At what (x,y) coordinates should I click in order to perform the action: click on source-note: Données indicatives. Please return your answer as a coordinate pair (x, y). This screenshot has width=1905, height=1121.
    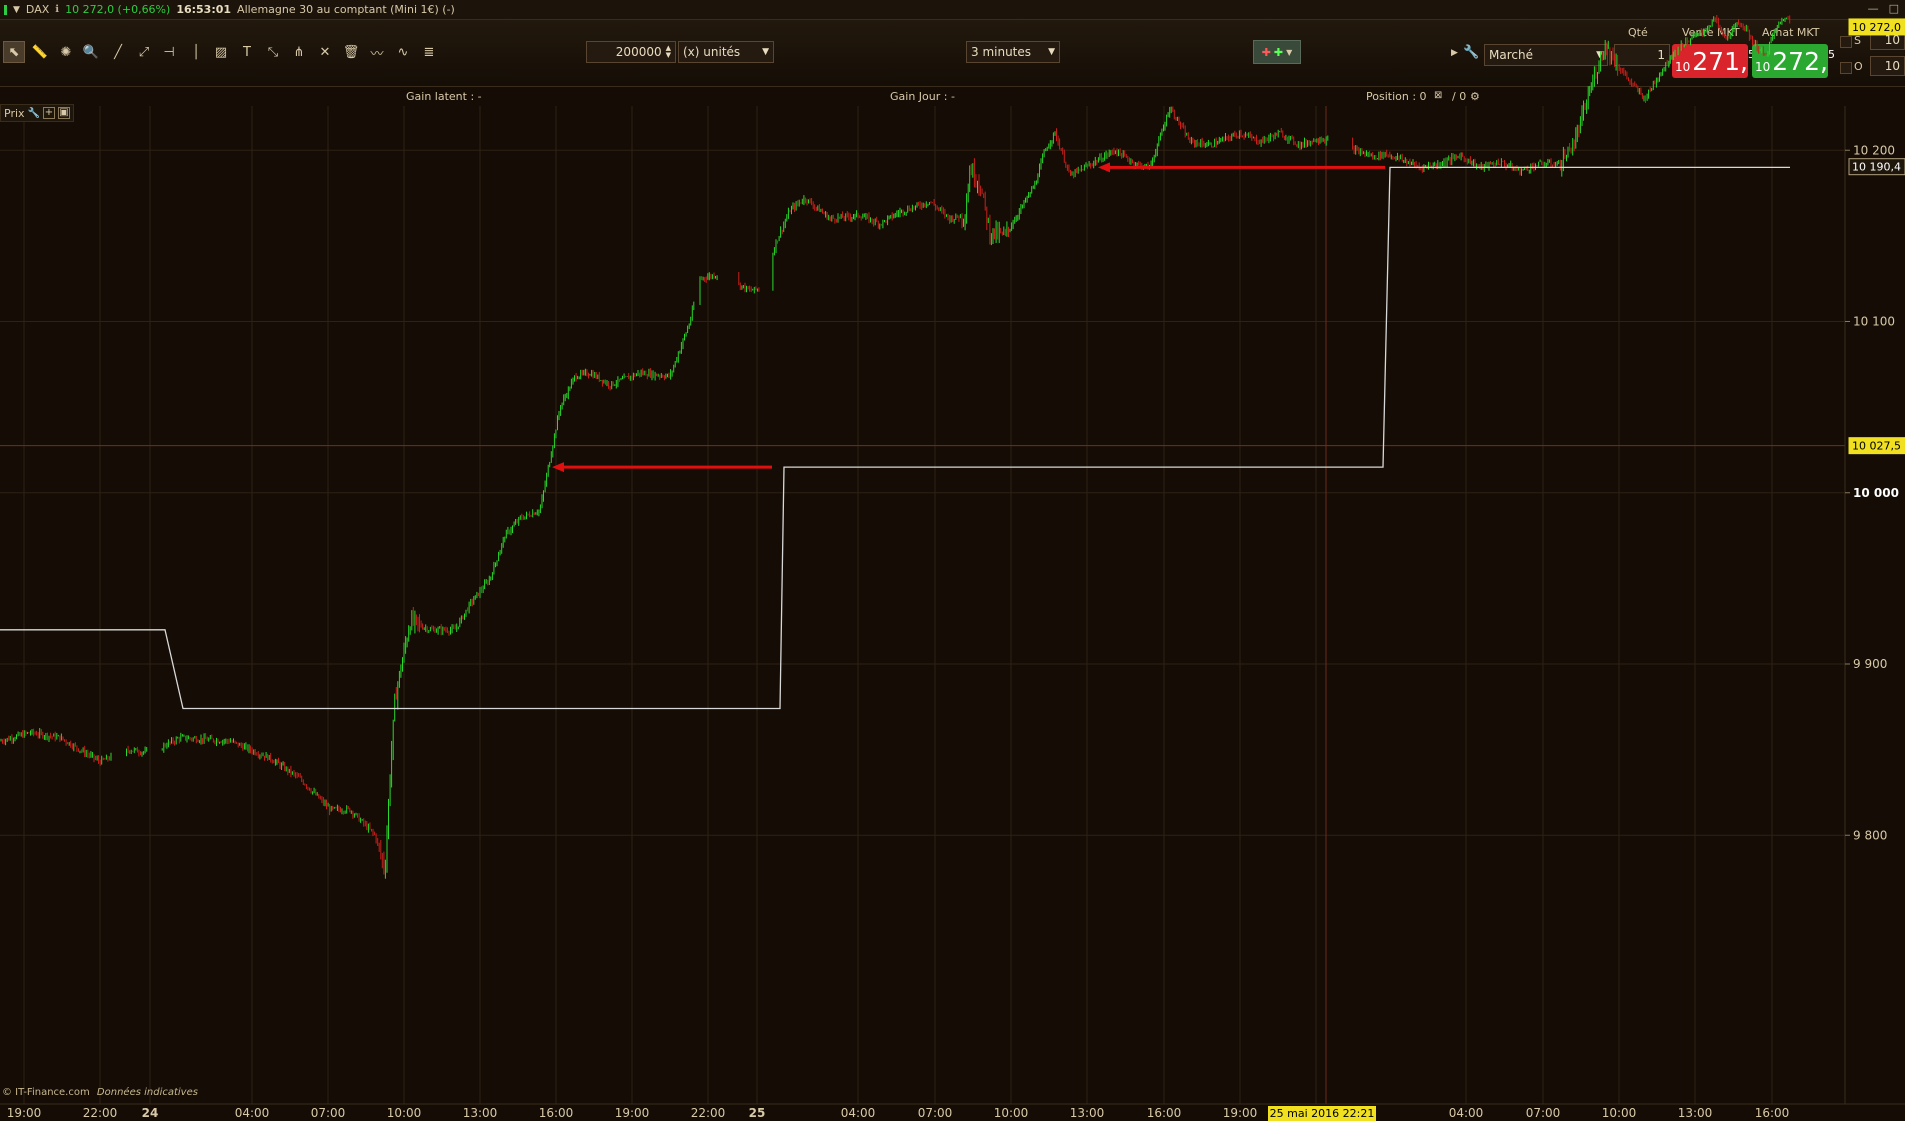
    Looking at the image, I should click on (147, 1092).